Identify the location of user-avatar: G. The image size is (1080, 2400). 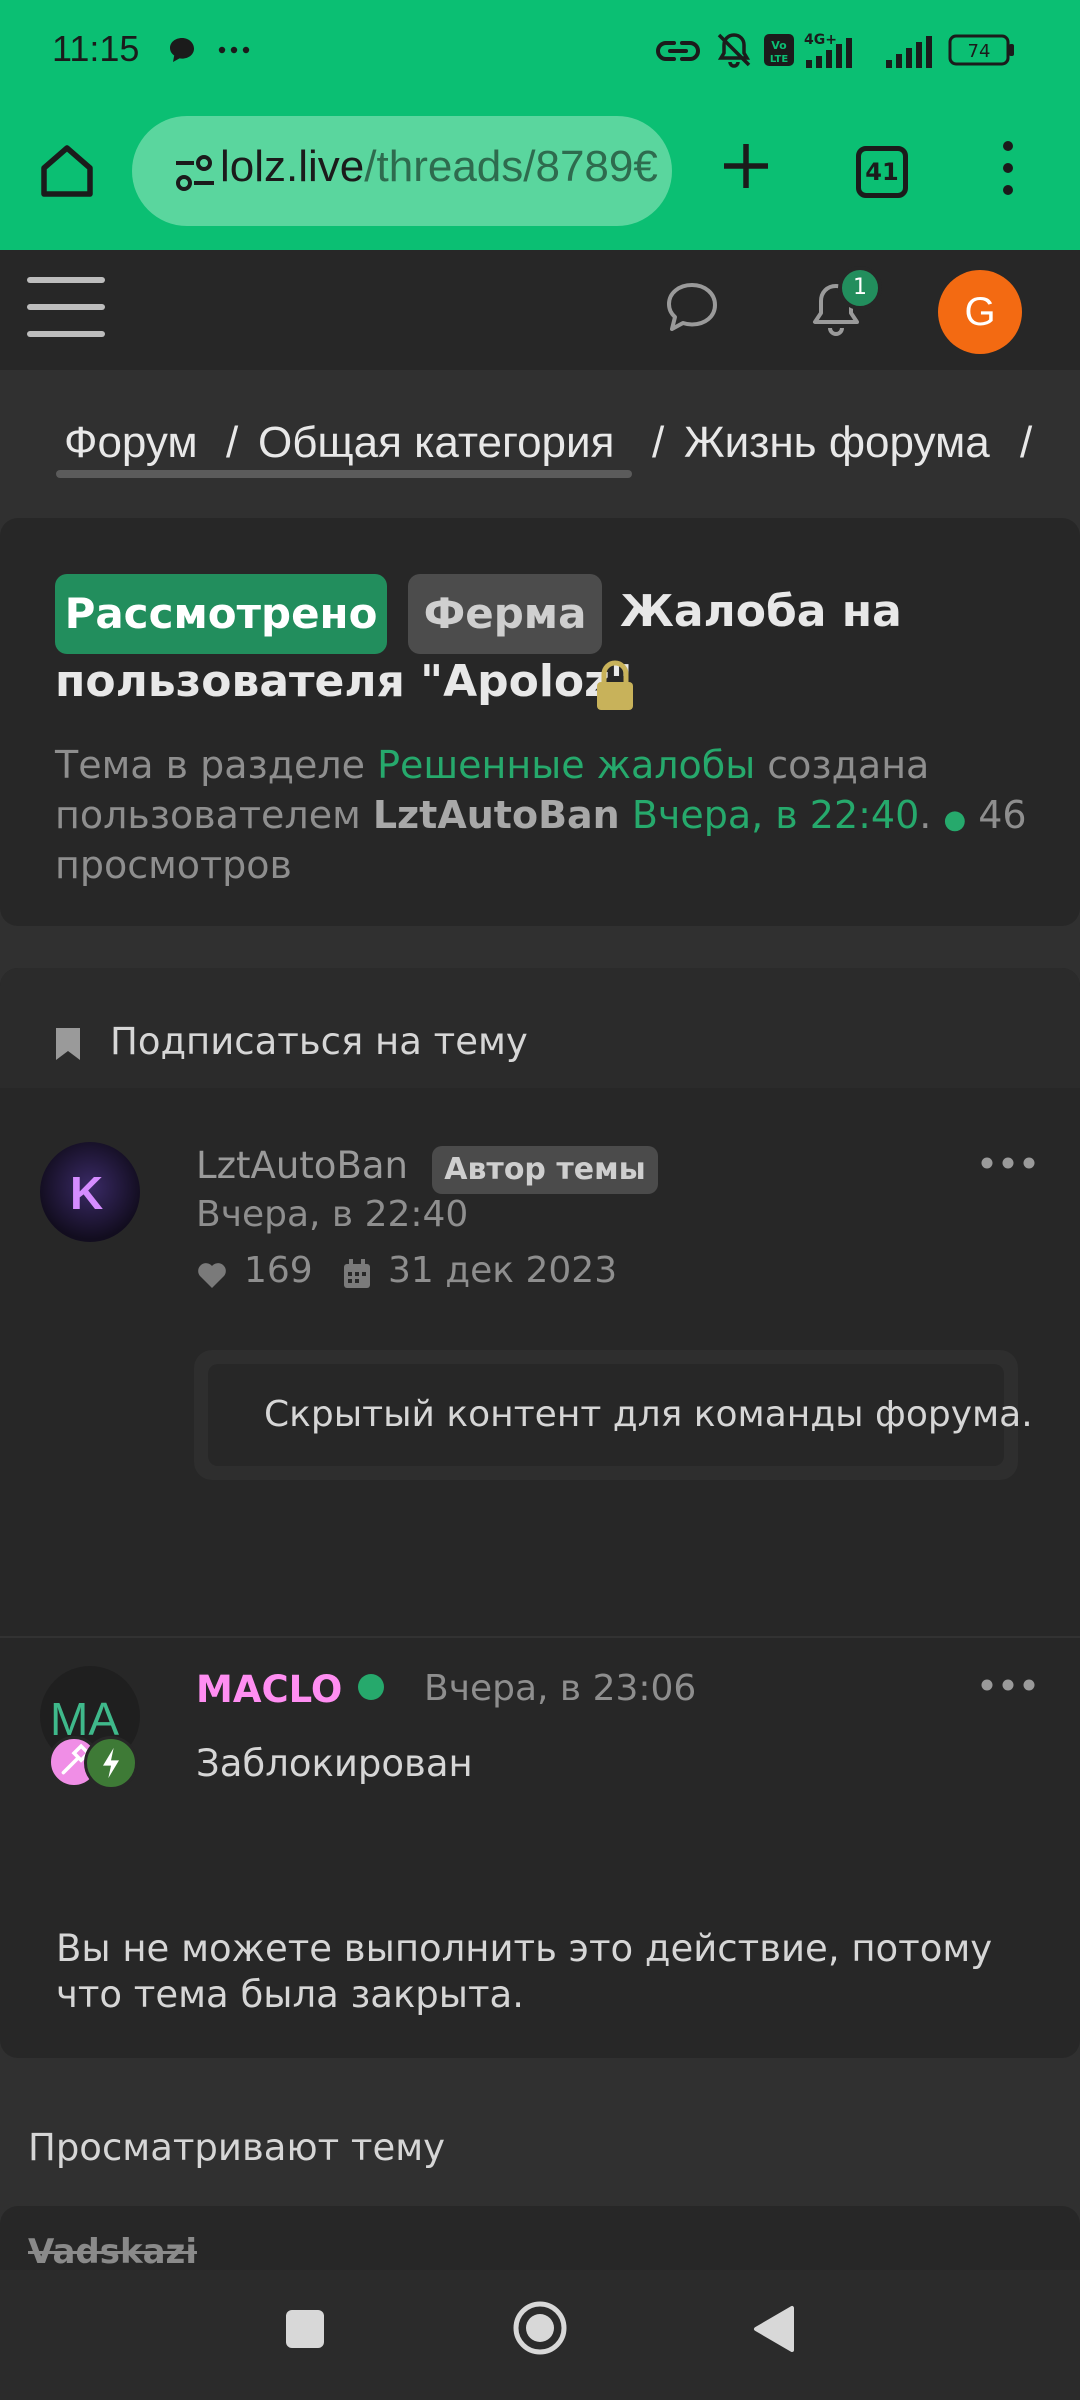
(980, 312).